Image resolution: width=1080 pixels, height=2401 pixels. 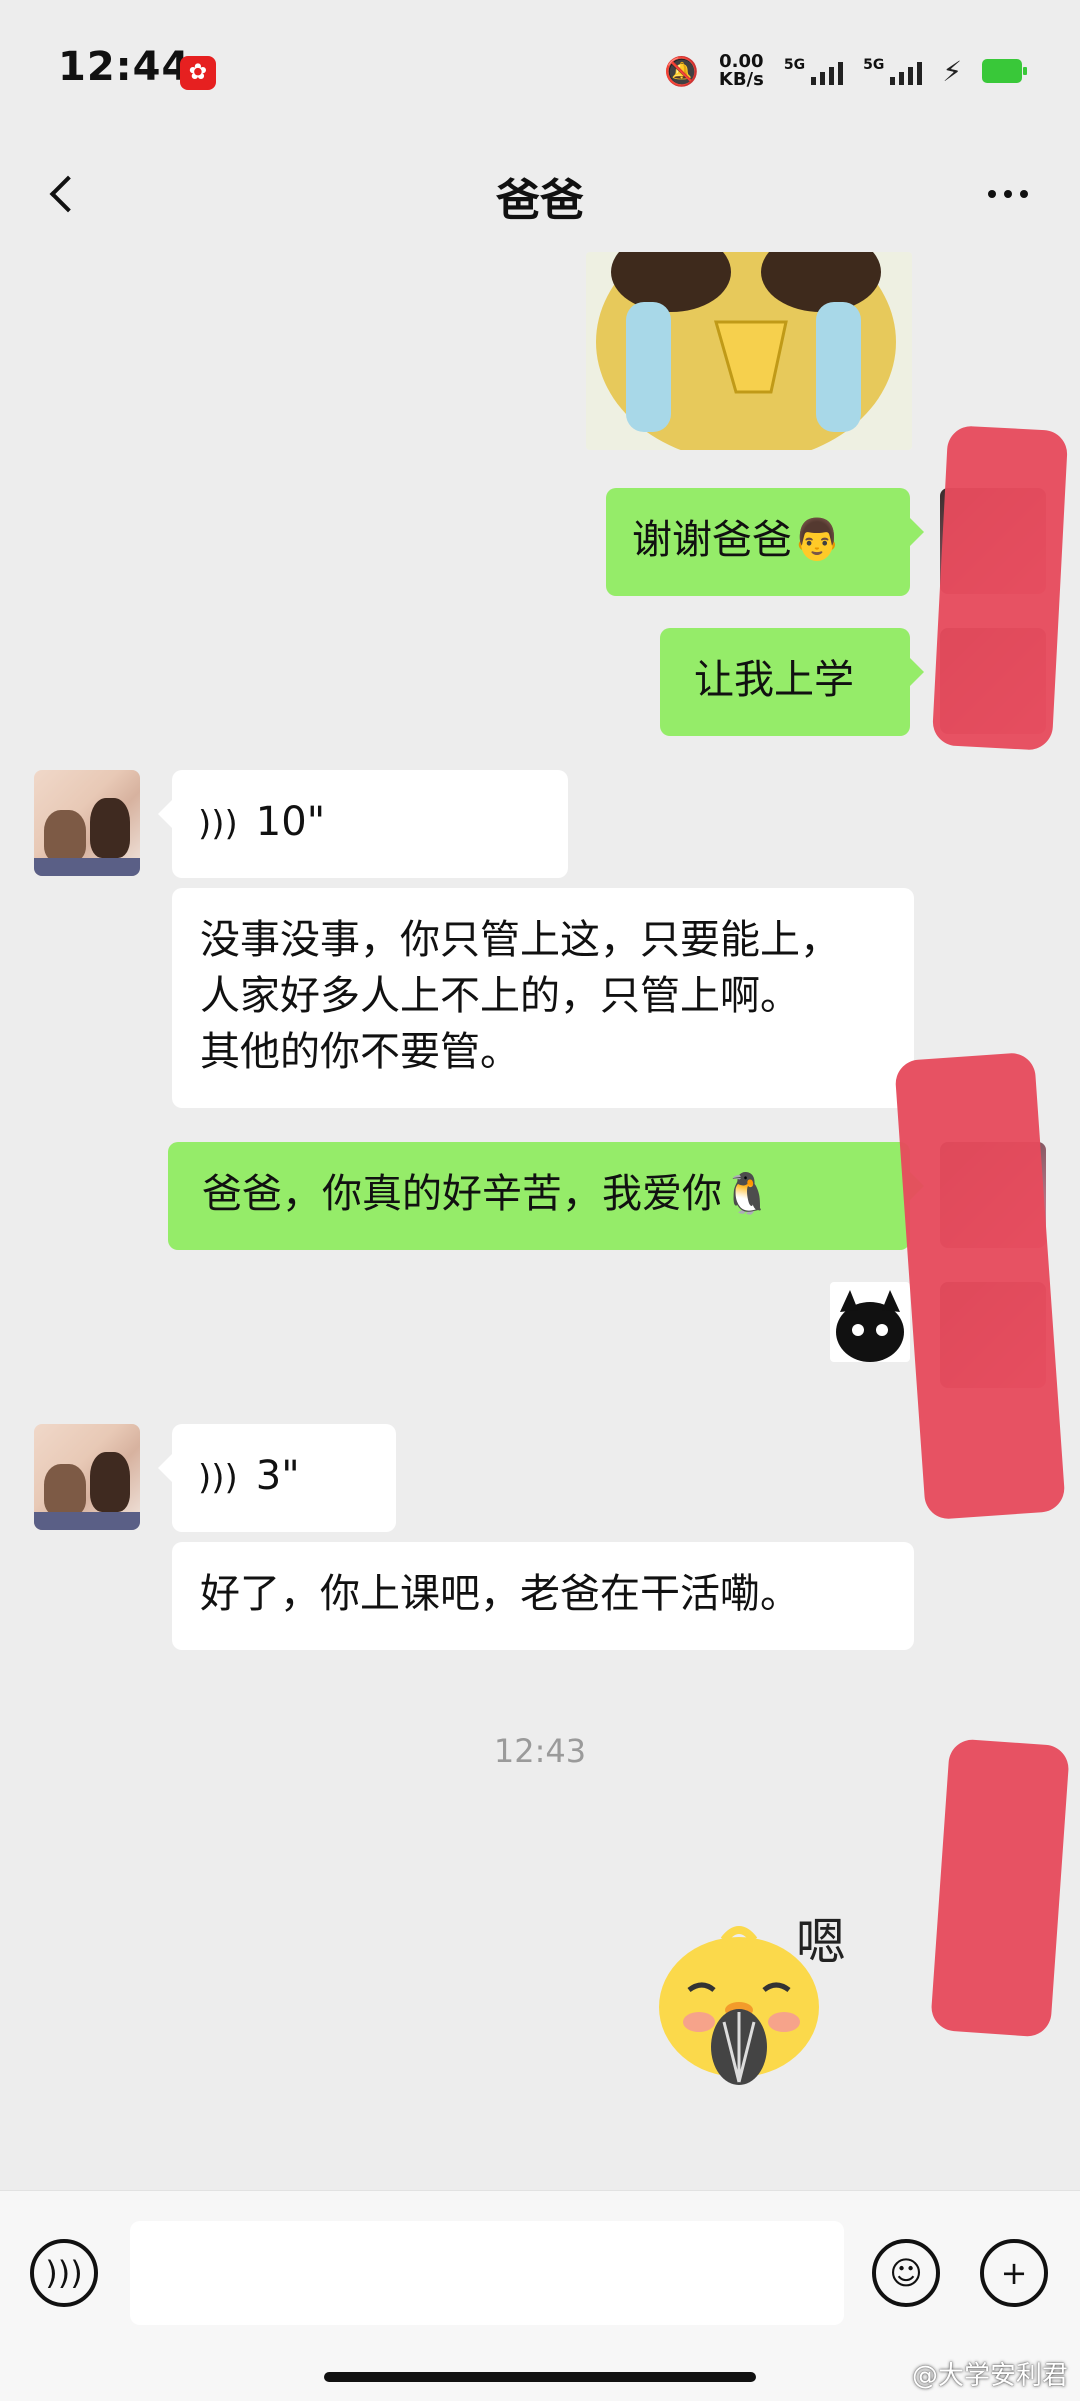 I want to click on message-text-line: 其他的你不要管。, so click(x=360, y=1052).